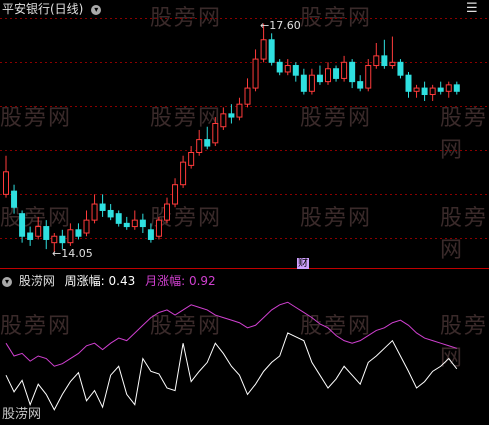 This screenshot has height=425, width=489. I want to click on monthly-value: 0.92, so click(202, 281).